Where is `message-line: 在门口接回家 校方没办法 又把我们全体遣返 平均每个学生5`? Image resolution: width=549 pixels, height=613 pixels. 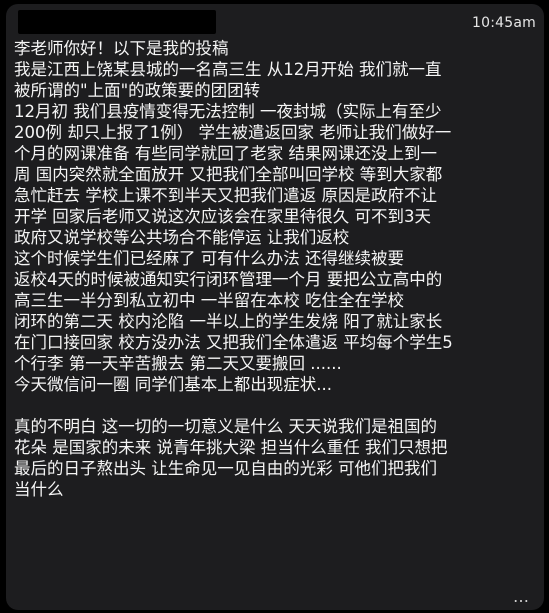 message-line: 在门口接回家 校方没办法 又把我们全体遣返 平均每个学生5 is located at coordinates (233, 342).